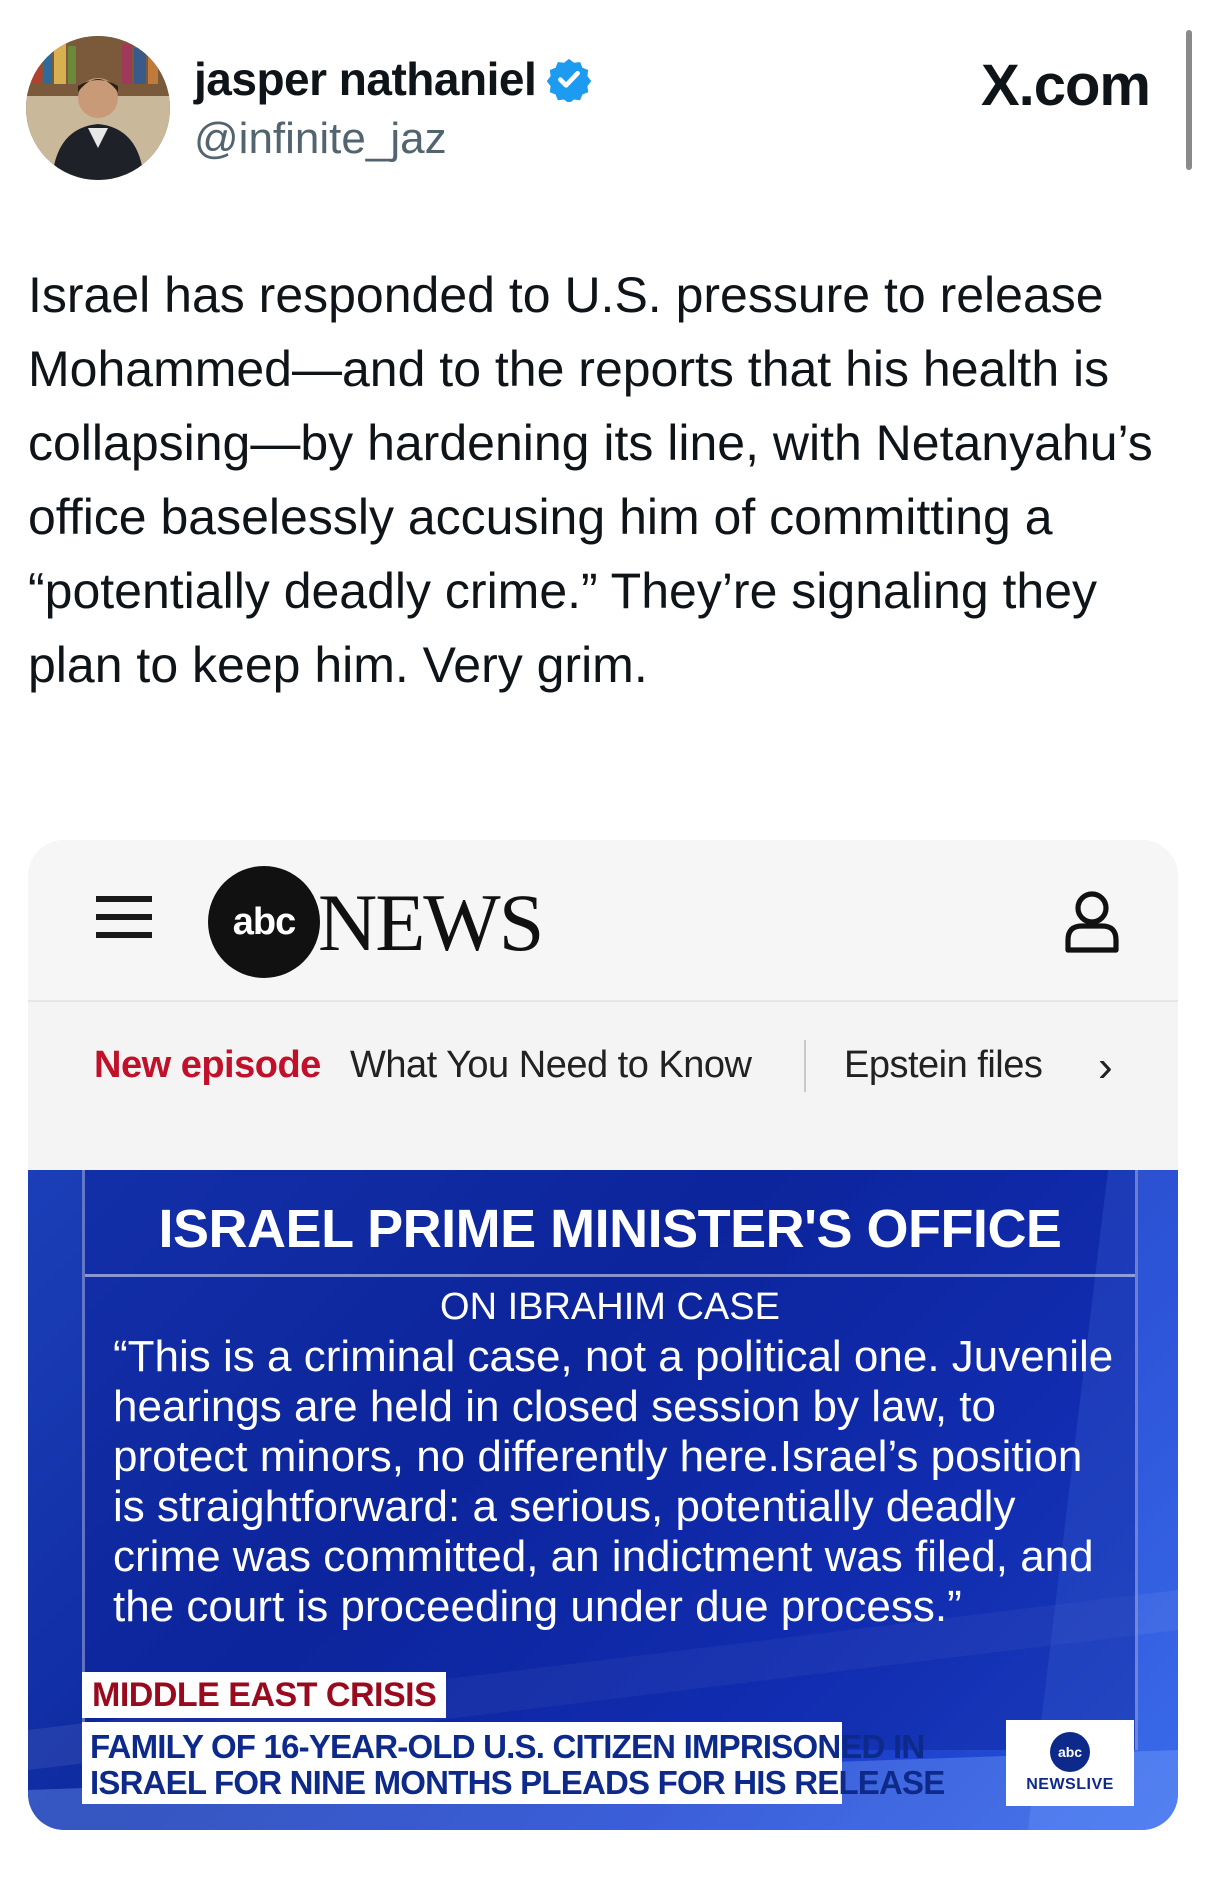  Describe the element at coordinates (1070, 1752) in the screenshot. I see `newslive-logo: abc` at that location.